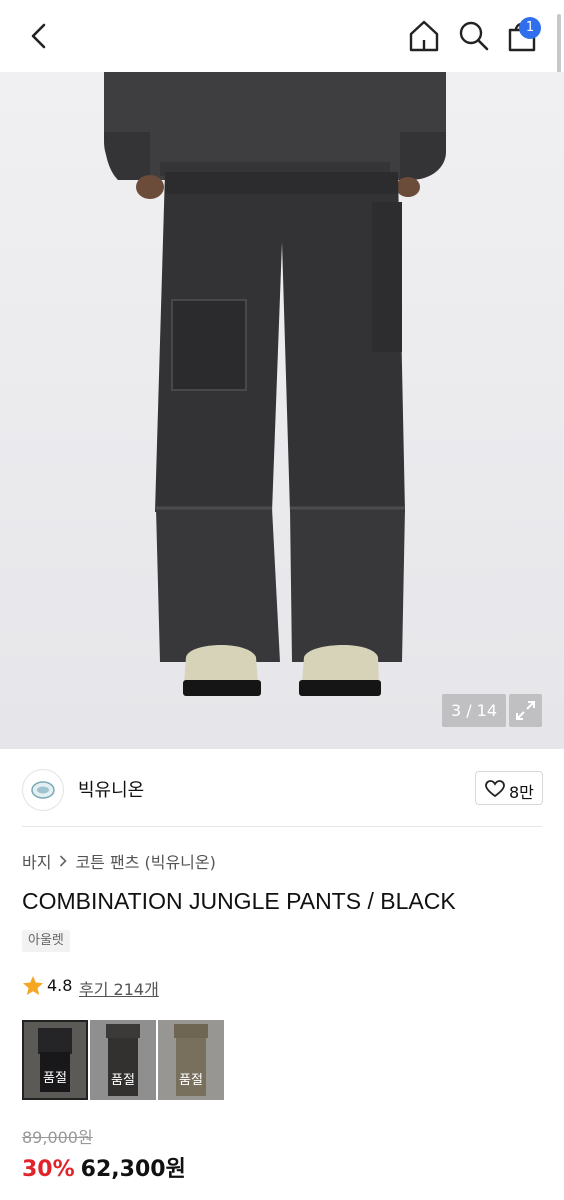 The image size is (564, 1200). Describe the element at coordinates (119, 988) in the screenshot. I see `review-link: 후기 214개` at that location.